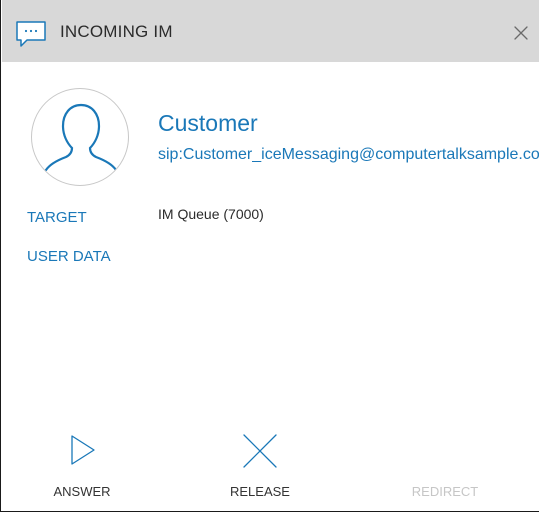 The height and width of the screenshot is (512, 539). Describe the element at coordinates (69, 256) in the screenshot. I see `user-data-link: USER DATA` at that location.